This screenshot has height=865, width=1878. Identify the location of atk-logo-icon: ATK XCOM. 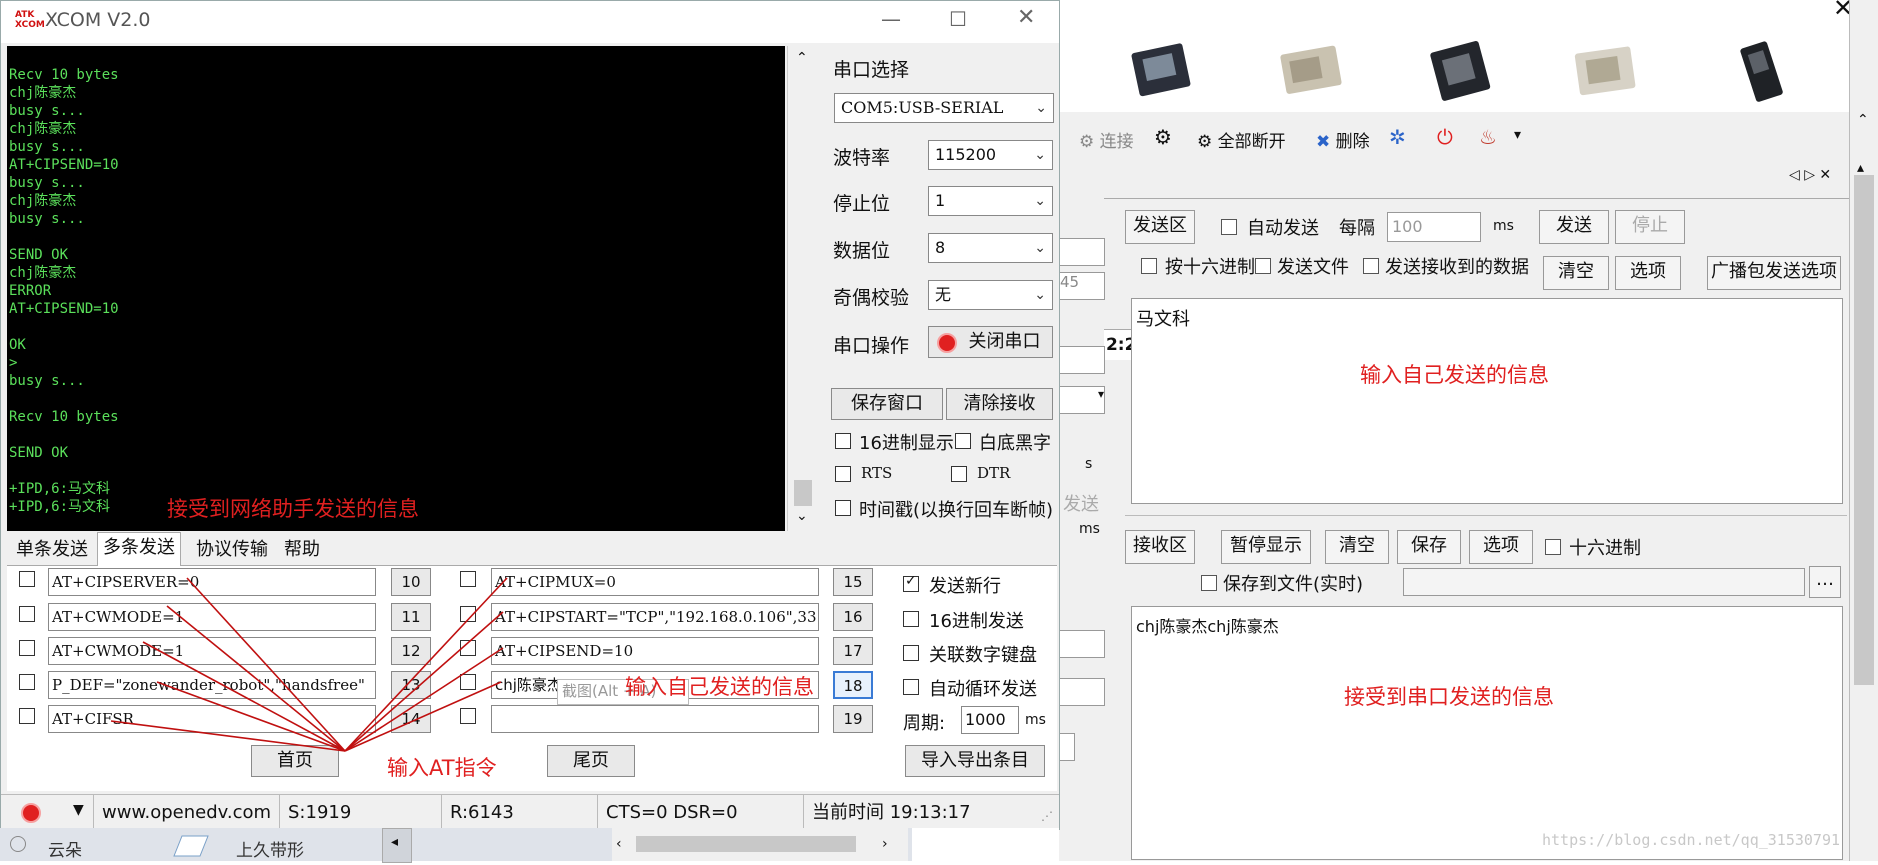
(30, 20).